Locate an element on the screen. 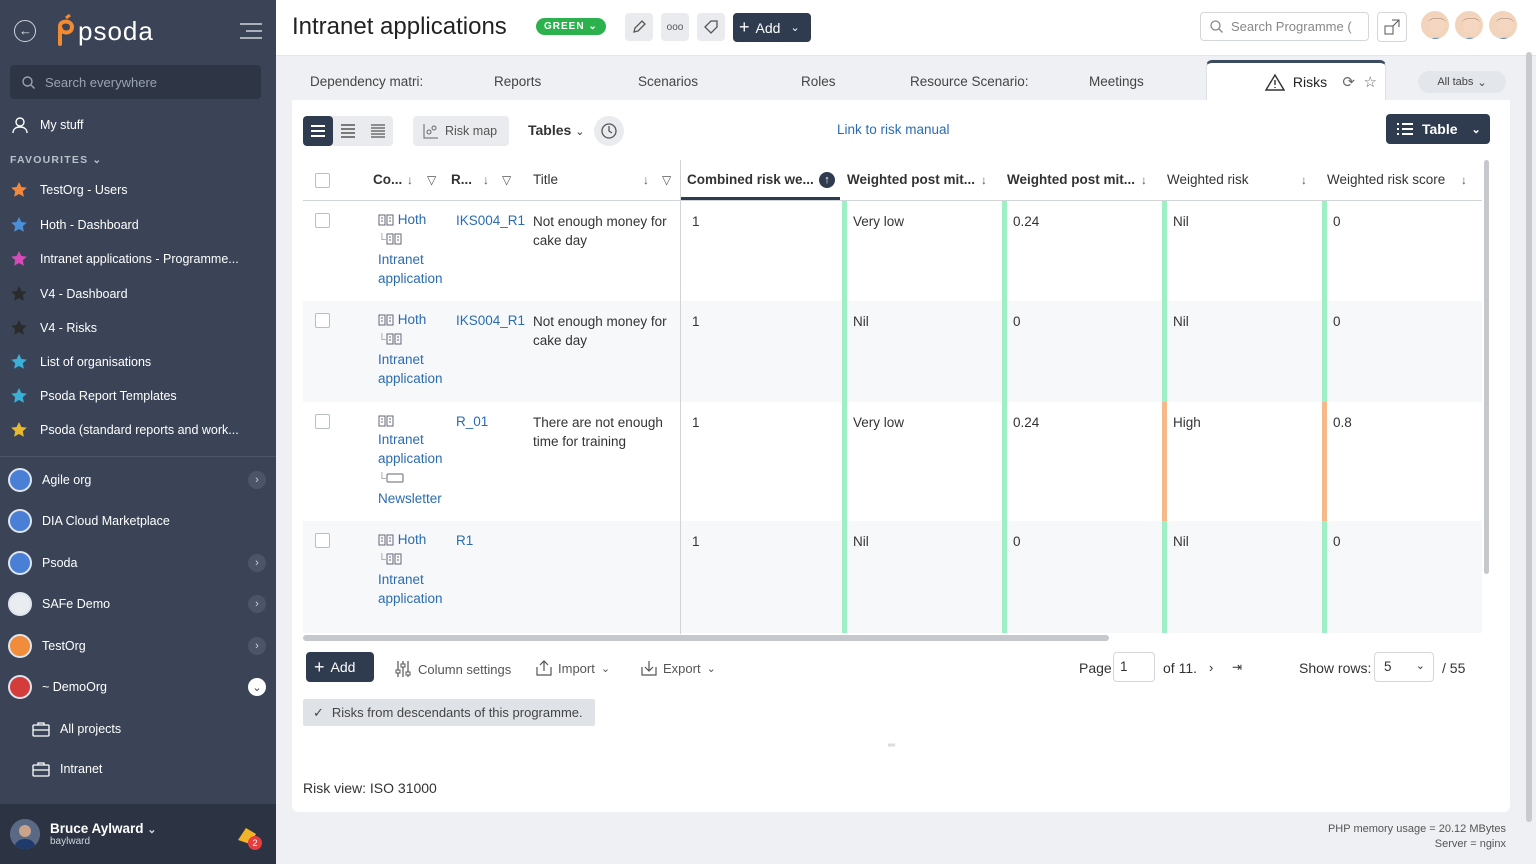 This screenshot has width=1536, height=864. ref-link: R_01 is located at coordinates (472, 421).